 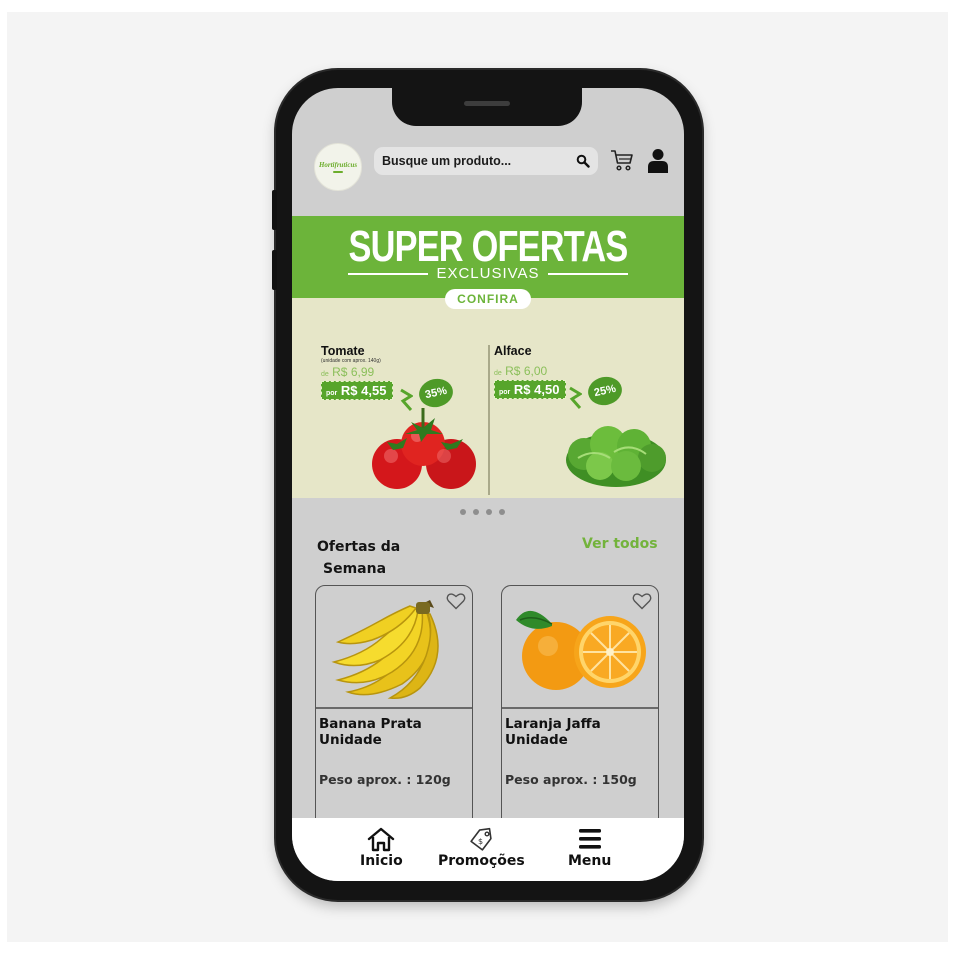 I want to click on cart-icon, so click(x=622, y=160).